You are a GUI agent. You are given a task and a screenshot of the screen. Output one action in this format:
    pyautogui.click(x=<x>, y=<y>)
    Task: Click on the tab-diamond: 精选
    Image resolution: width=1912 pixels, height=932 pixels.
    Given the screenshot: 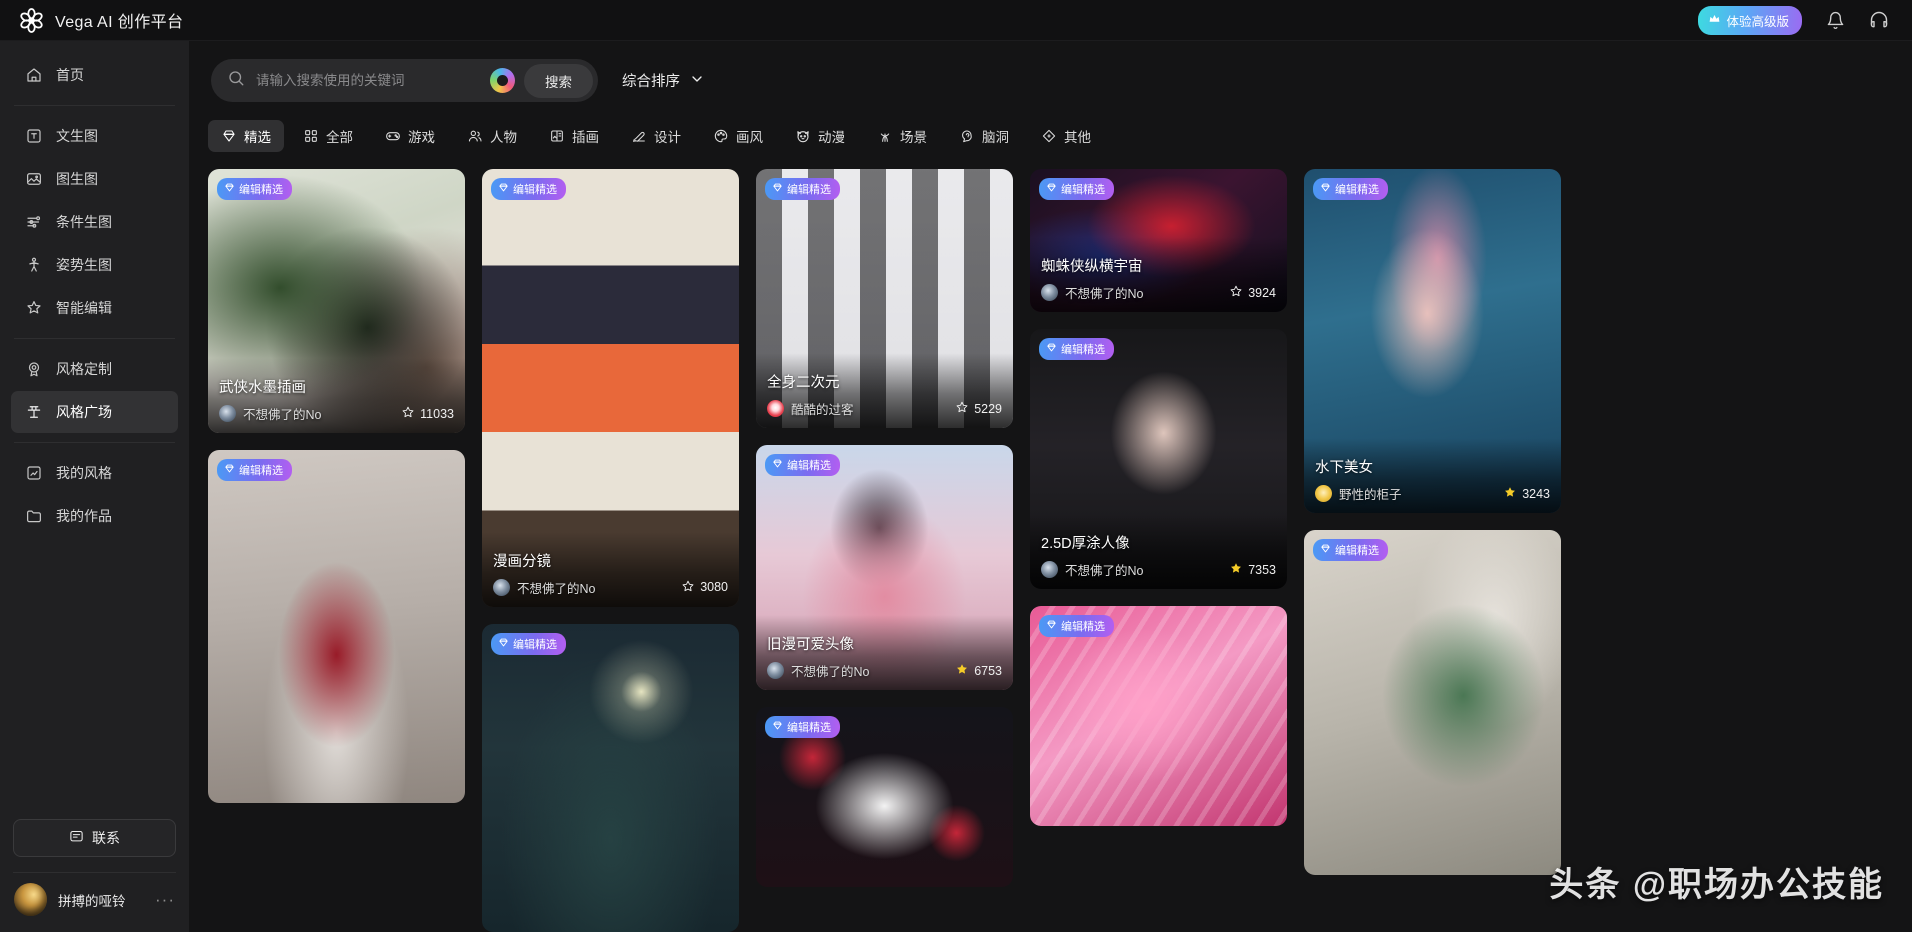 What is the action you would take?
    pyautogui.click(x=246, y=136)
    